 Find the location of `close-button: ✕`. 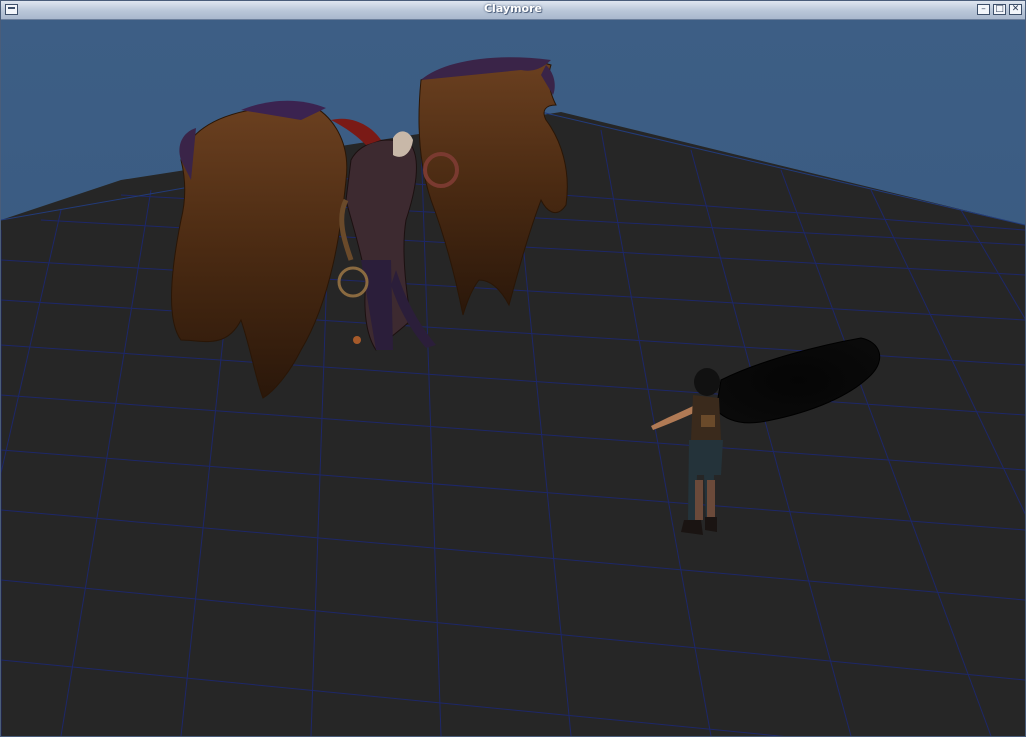

close-button: ✕ is located at coordinates (1015, 9).